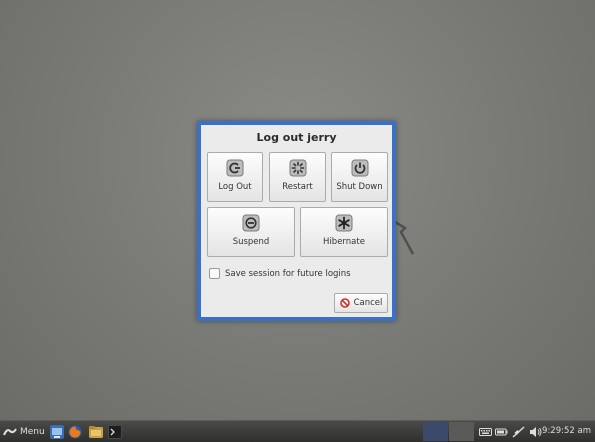 The width and height of the screenshot is (595, 442). I want to click on cancel-button: Cancel, so click(361, 303).